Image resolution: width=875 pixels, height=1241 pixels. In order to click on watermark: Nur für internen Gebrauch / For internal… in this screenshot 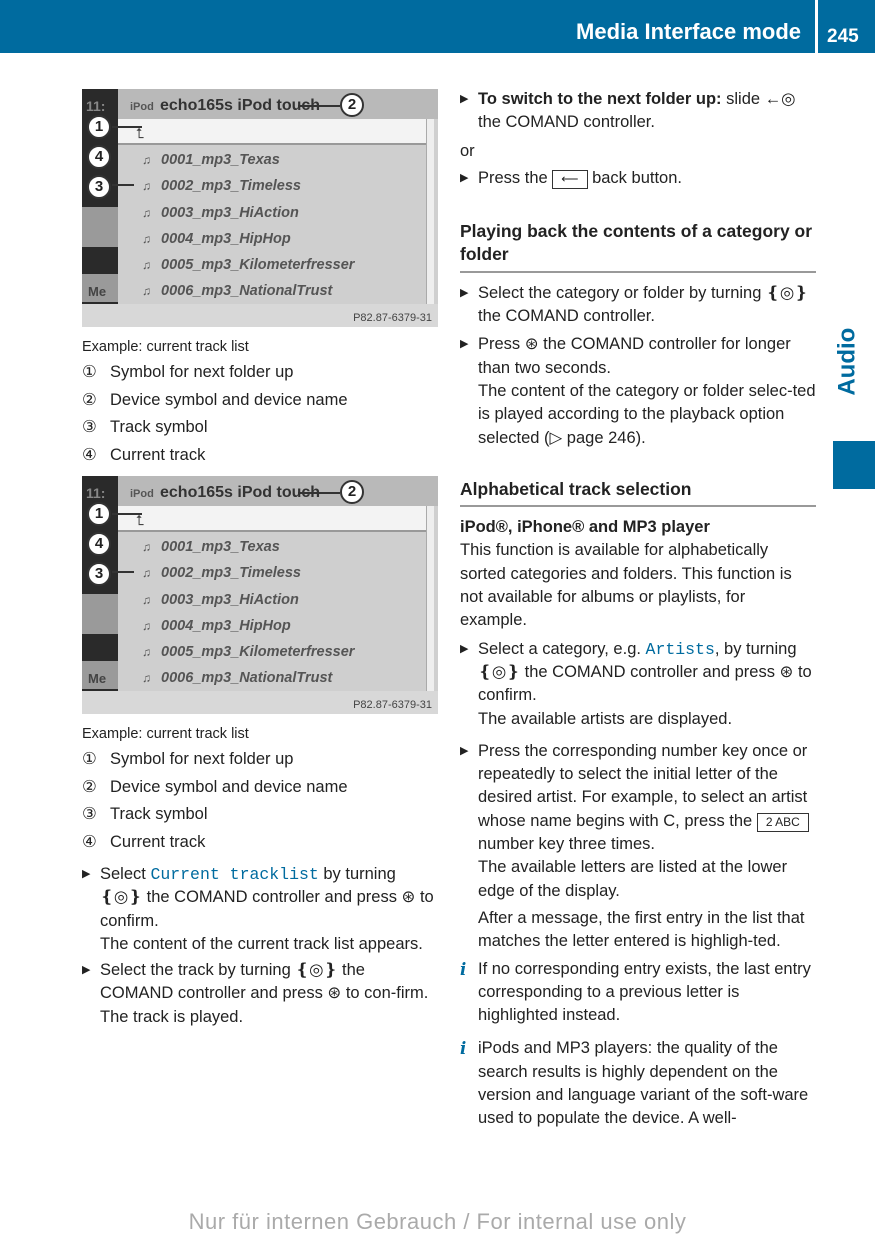, I will do `click(437, 1221)`.